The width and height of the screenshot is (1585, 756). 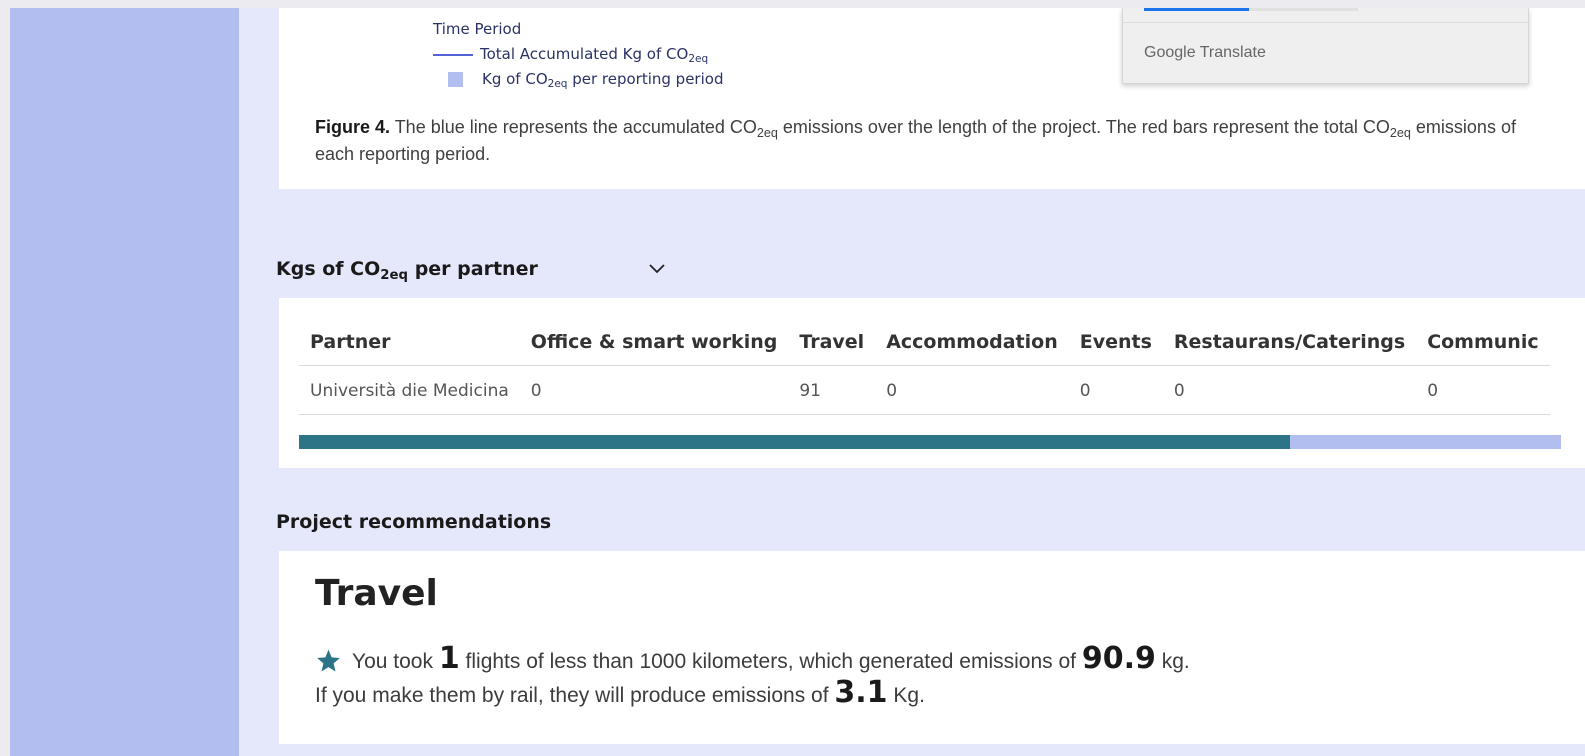 What do you see at coordinates (832, 341) in the screenshot?
I see `column-header-travel: Travel` at bounding box center [832, 341].